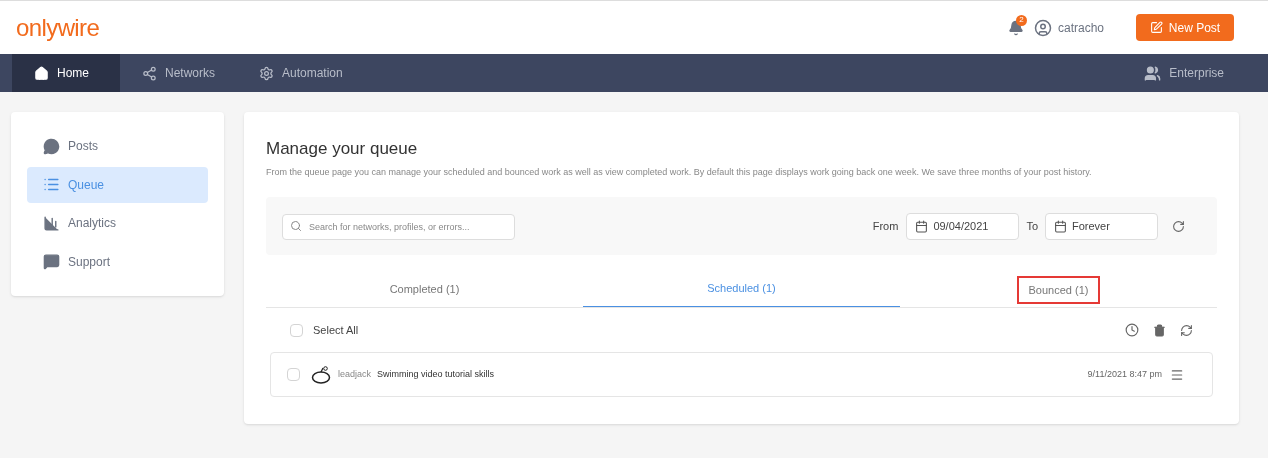  What do you see at coordinates (1058, 289) in the screenshot?
I see `queue-tab: Bounced (1)` at bounding box center [1058, 289].